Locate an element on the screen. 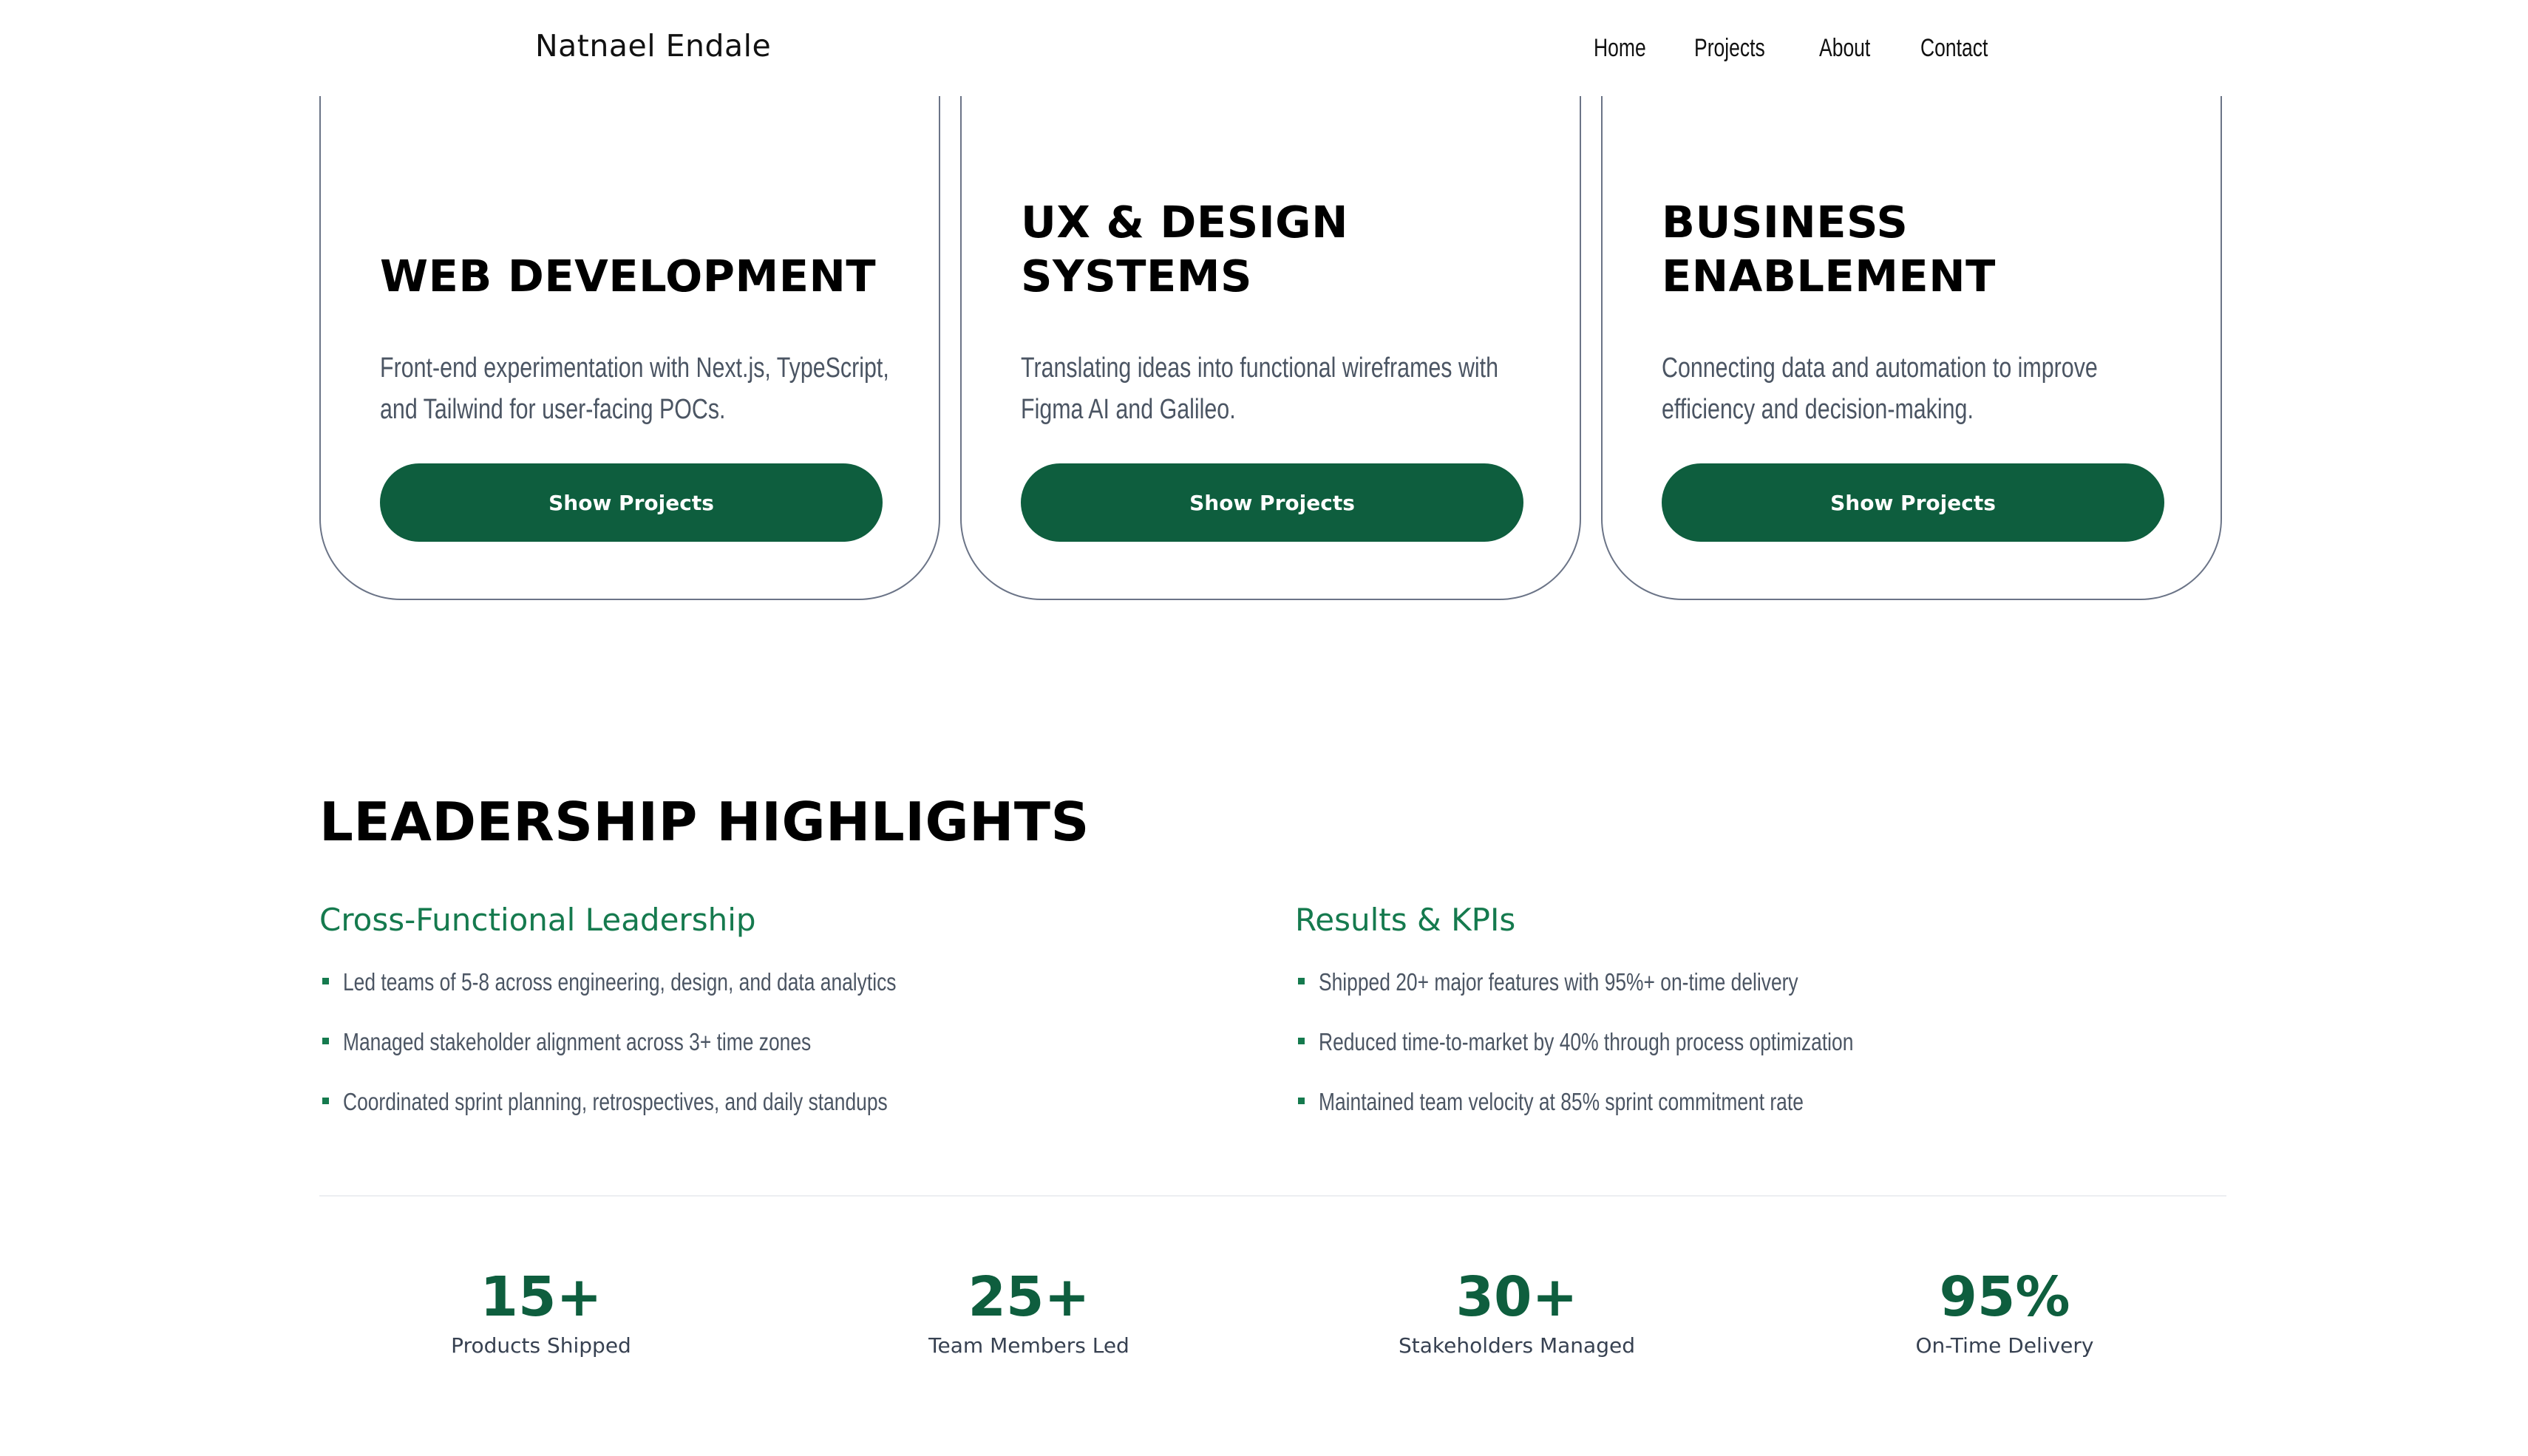  stat-label: Team Members Led is located at coordinates (1028, 1345).